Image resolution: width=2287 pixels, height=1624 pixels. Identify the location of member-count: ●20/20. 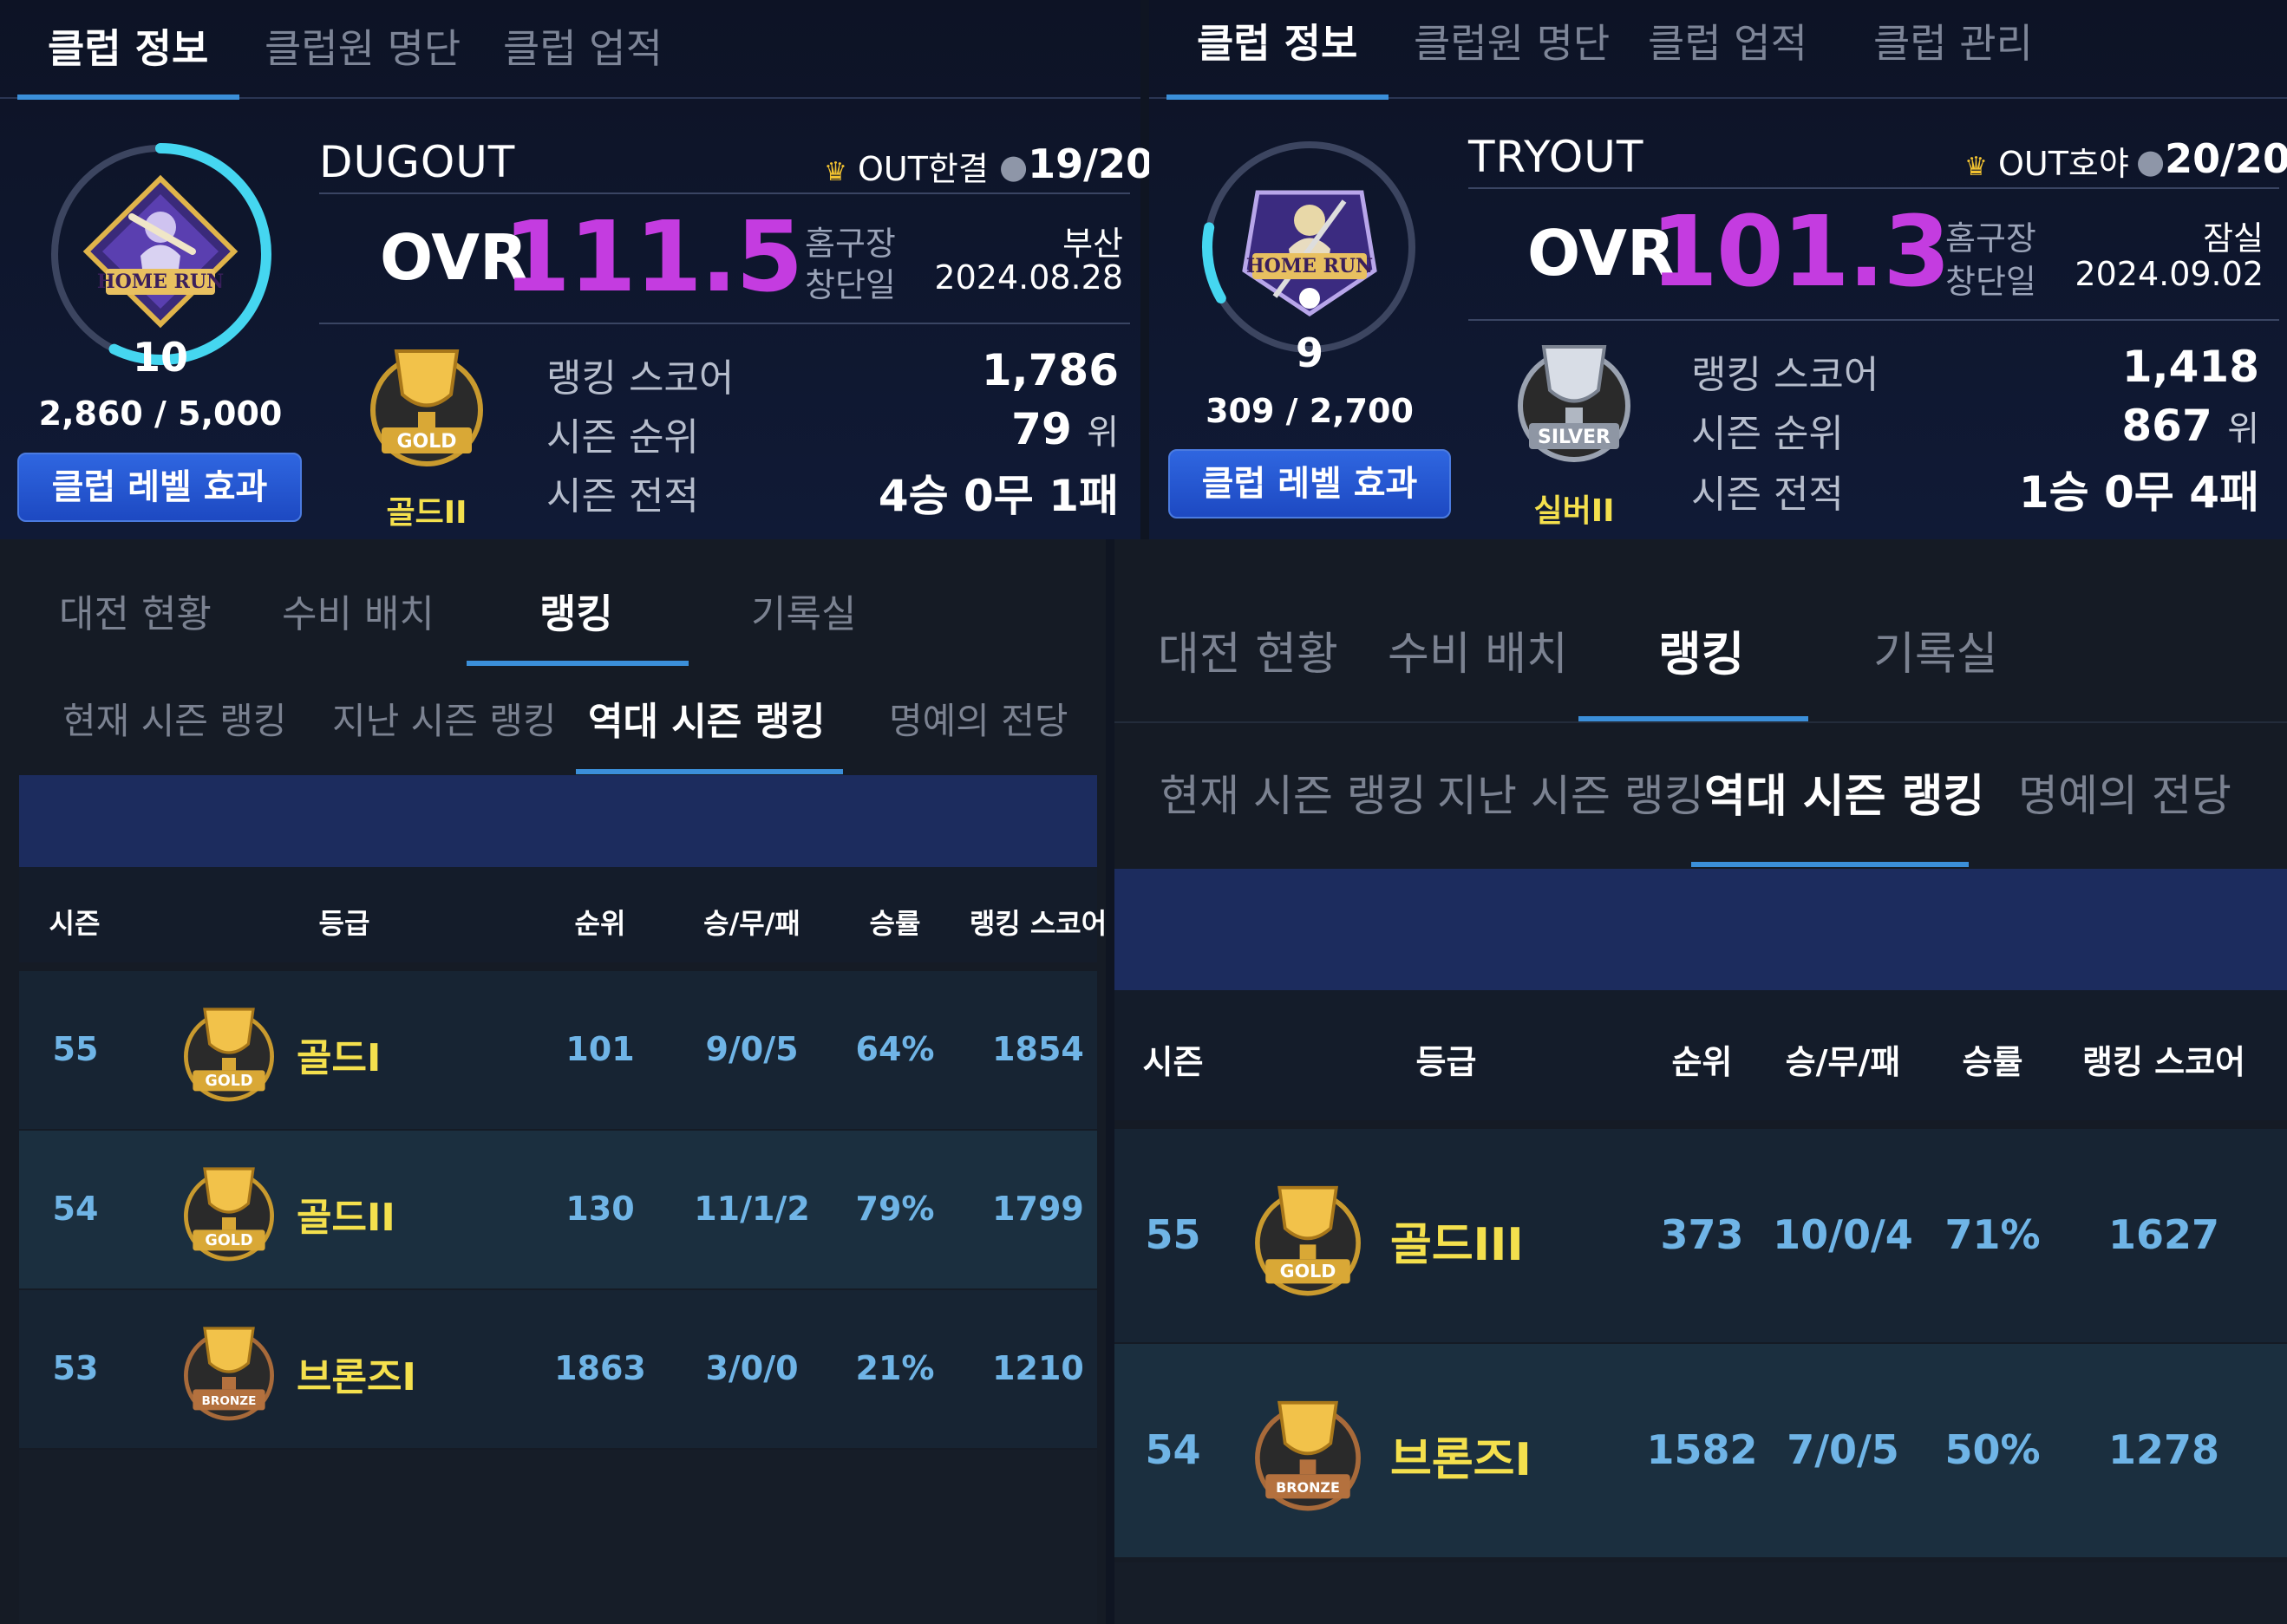
(2211, 158).